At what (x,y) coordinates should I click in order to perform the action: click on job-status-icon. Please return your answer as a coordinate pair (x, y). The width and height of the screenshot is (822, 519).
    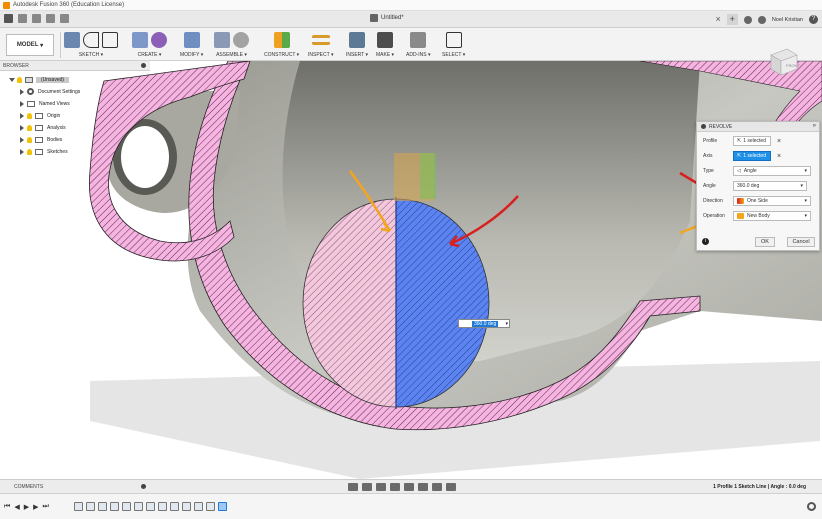
    Looking at the image, I should click on (747, 19).